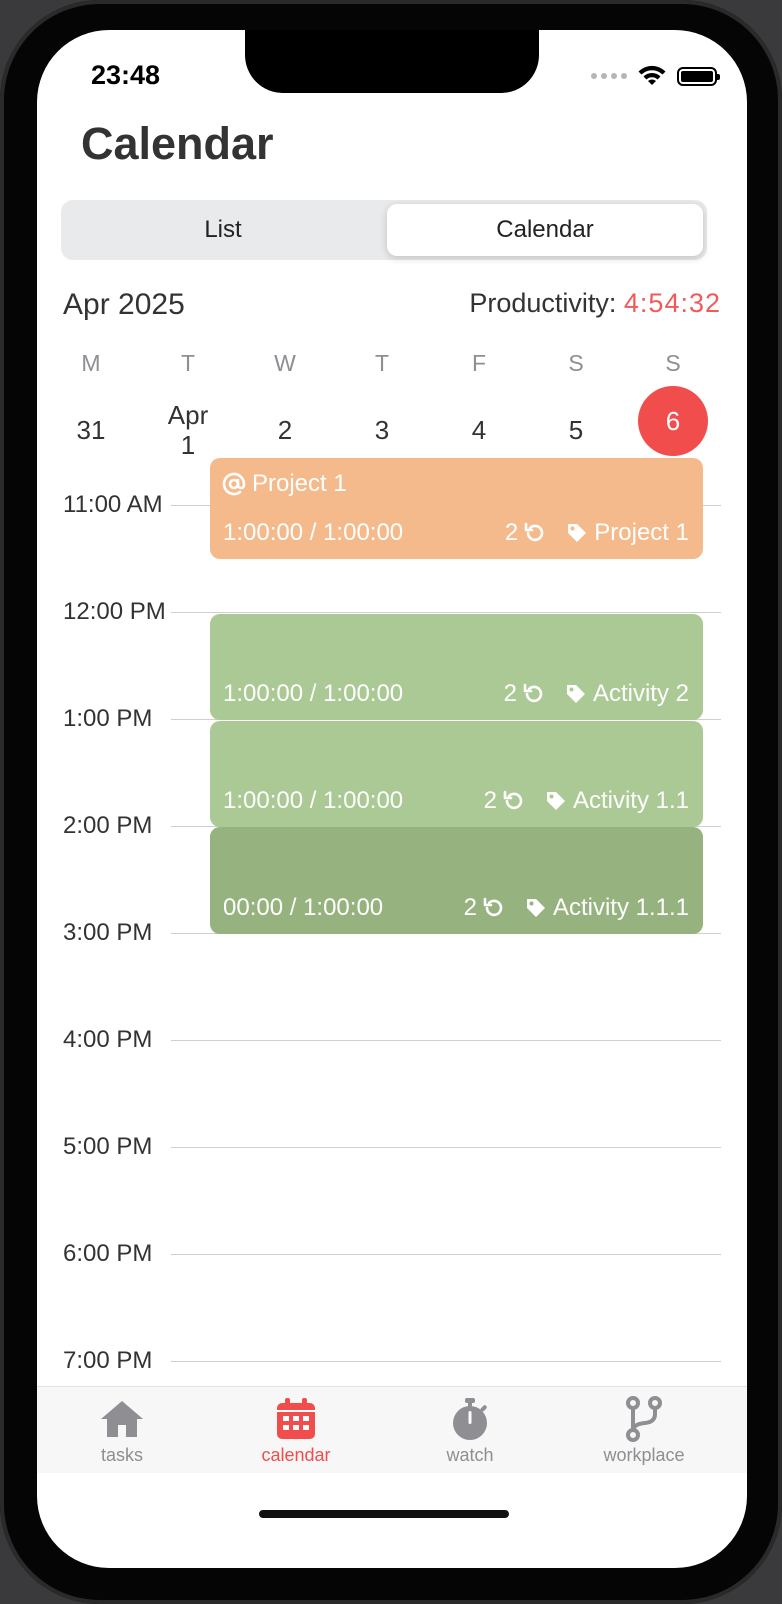  I want to click on hour-row: 6:00 PM, so click(392, 1254).